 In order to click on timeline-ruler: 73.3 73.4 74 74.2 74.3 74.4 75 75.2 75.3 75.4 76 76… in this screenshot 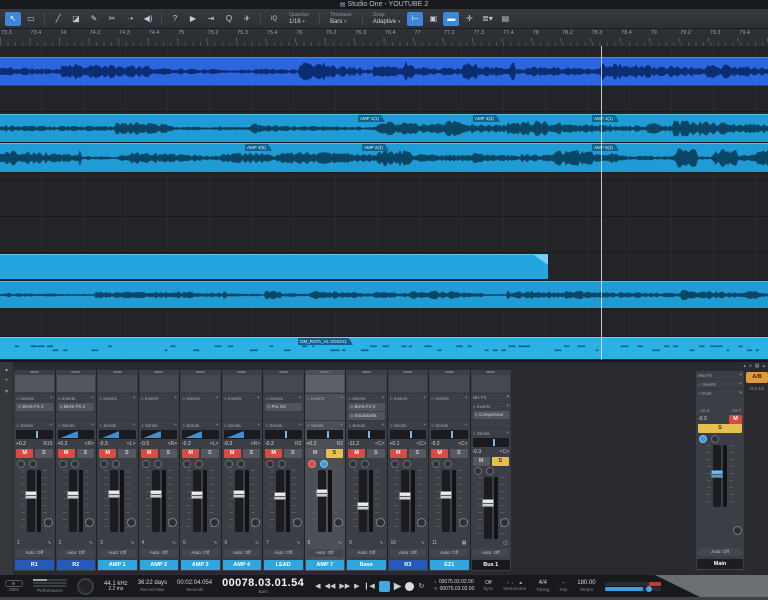, I will do `click(384, 37)`.